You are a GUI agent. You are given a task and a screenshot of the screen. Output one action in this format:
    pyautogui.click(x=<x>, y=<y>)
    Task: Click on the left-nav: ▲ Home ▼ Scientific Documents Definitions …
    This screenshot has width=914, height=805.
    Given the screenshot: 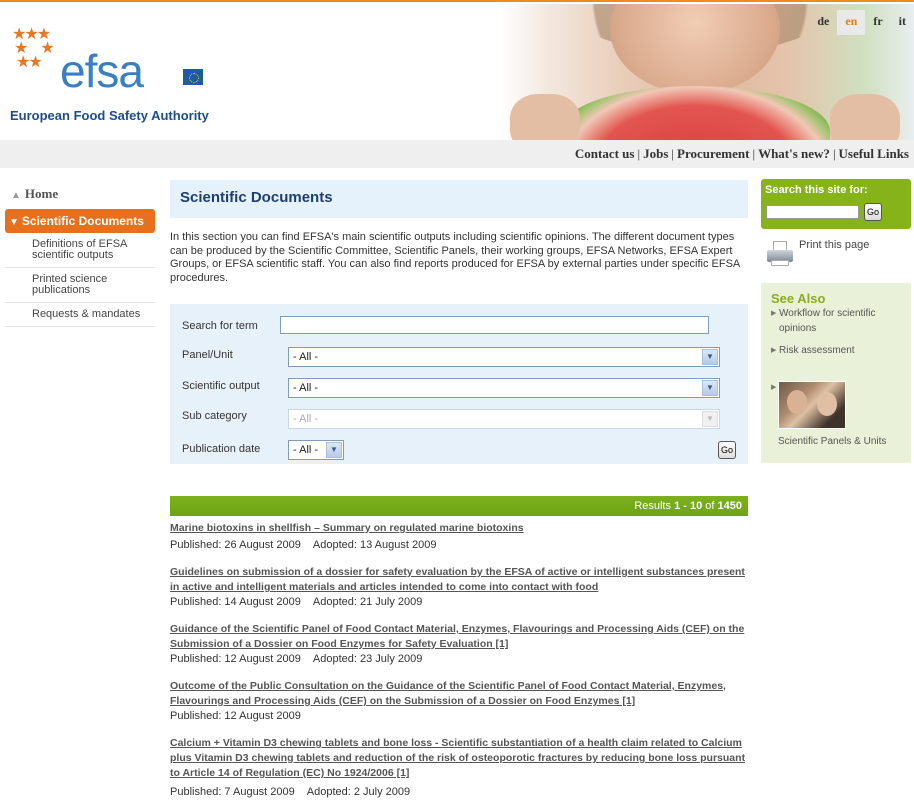 What is the action you would take?
    pyautogui.click(x=80, y=254)
    